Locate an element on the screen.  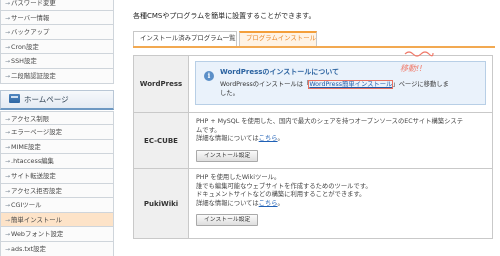
sidebar-item-label: パスワード変更 is located at coordinates (33, 3).